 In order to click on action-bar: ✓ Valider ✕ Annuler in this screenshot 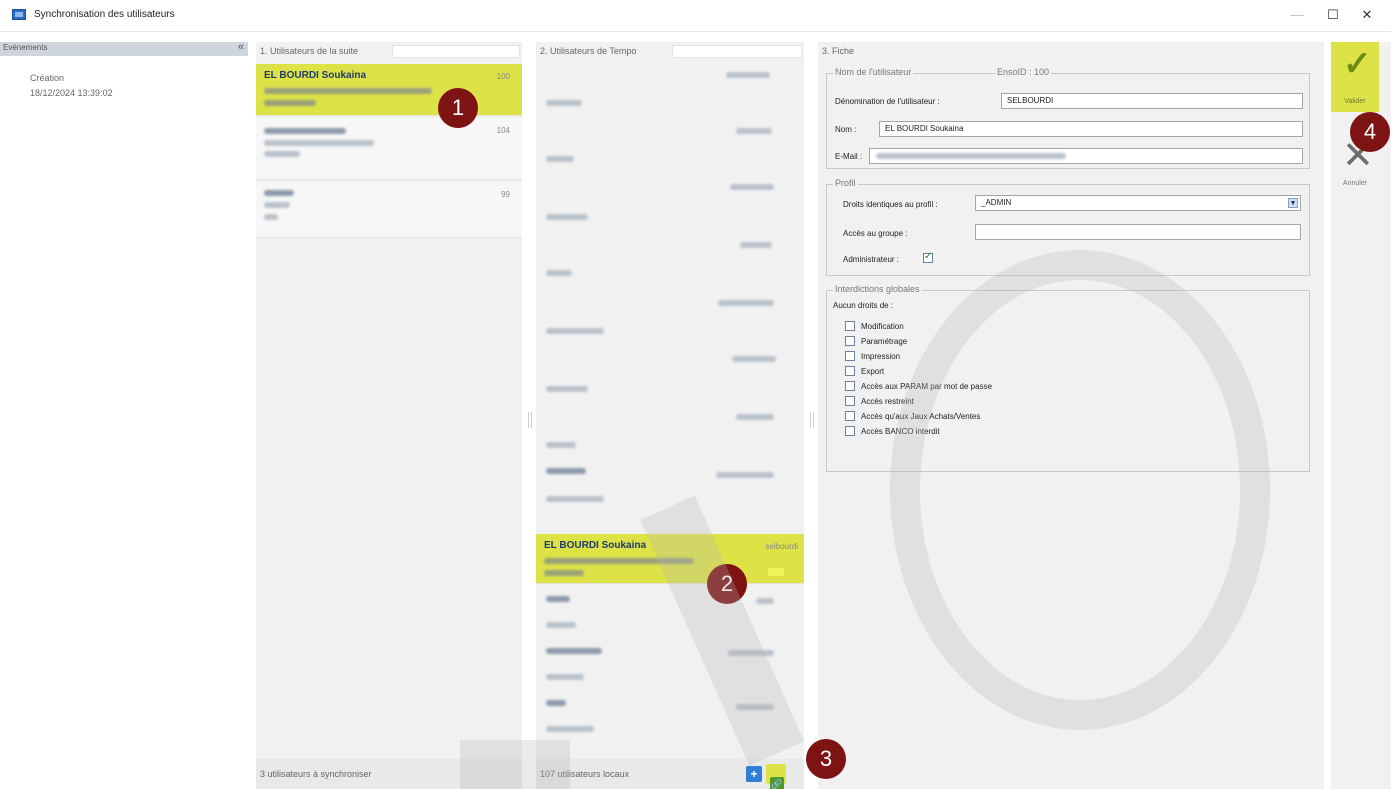, I will do `click(1361, 415)`.